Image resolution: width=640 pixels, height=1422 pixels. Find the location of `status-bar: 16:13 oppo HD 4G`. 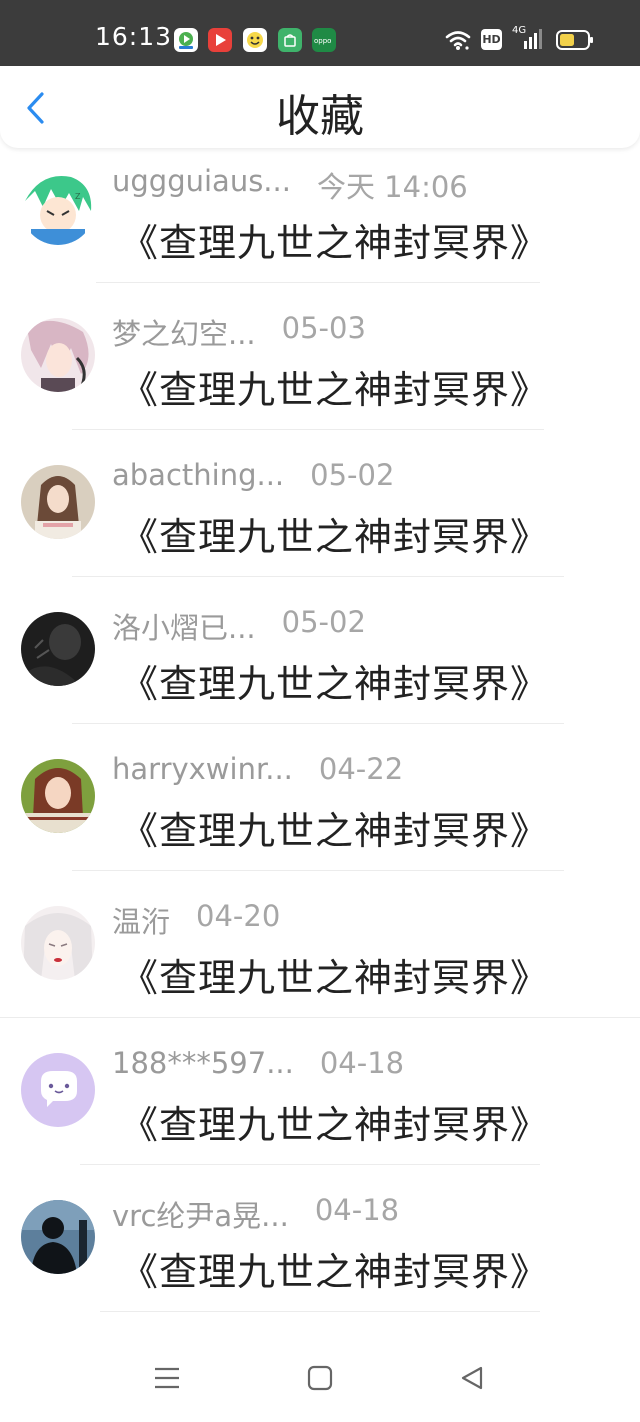

status-bar: 16:13 oppo HD 4G is located at coordinates (320, 33).